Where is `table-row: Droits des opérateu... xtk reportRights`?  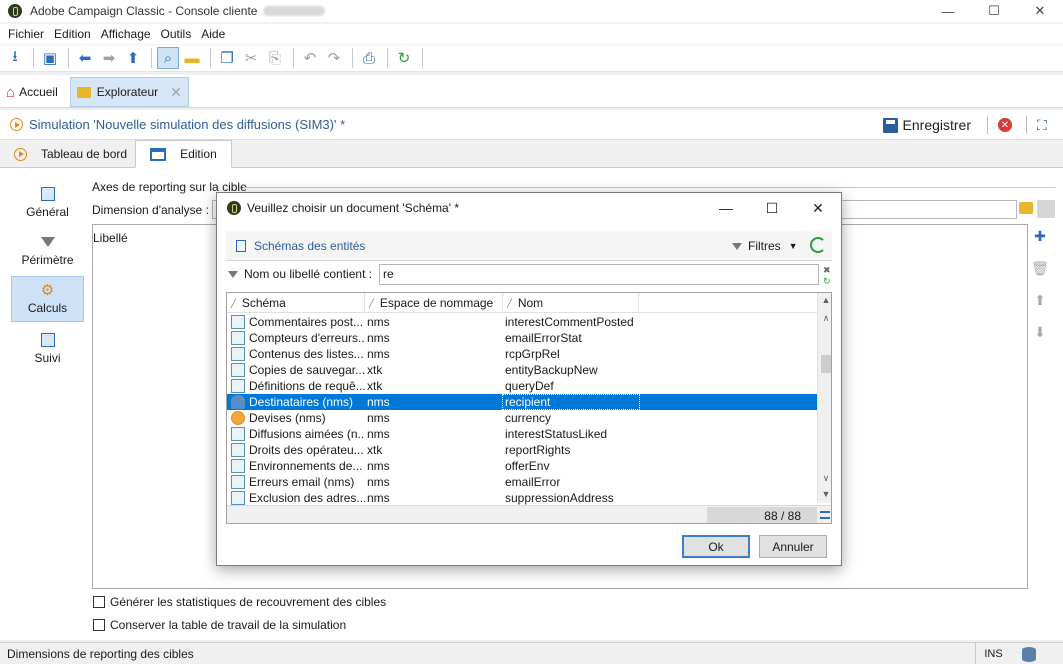 table-row: Droits des opérateu... xtk reportRights is located at coordinates (522, 450).